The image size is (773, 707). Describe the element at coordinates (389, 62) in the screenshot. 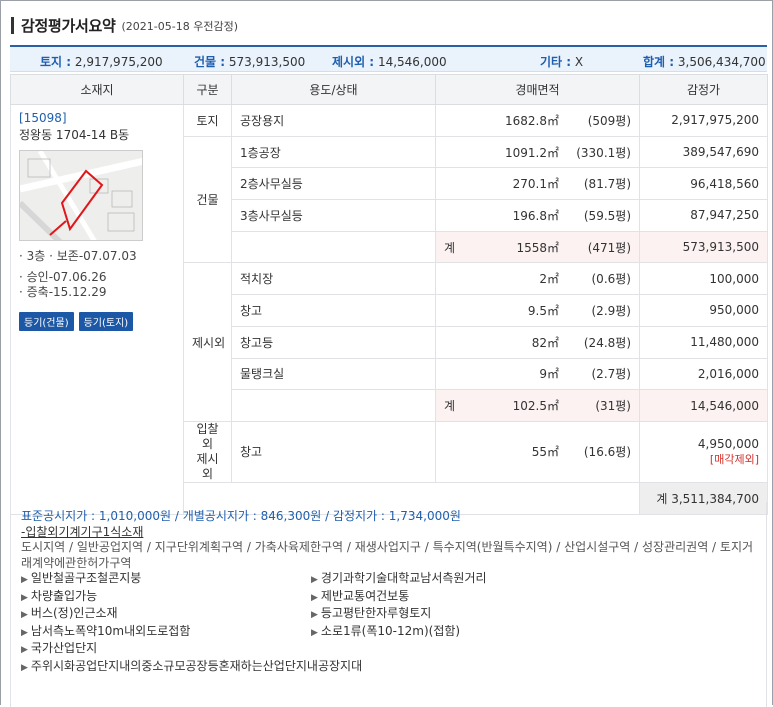

I see `summary-excluded: 제시외 : 14,546,000` at that location.